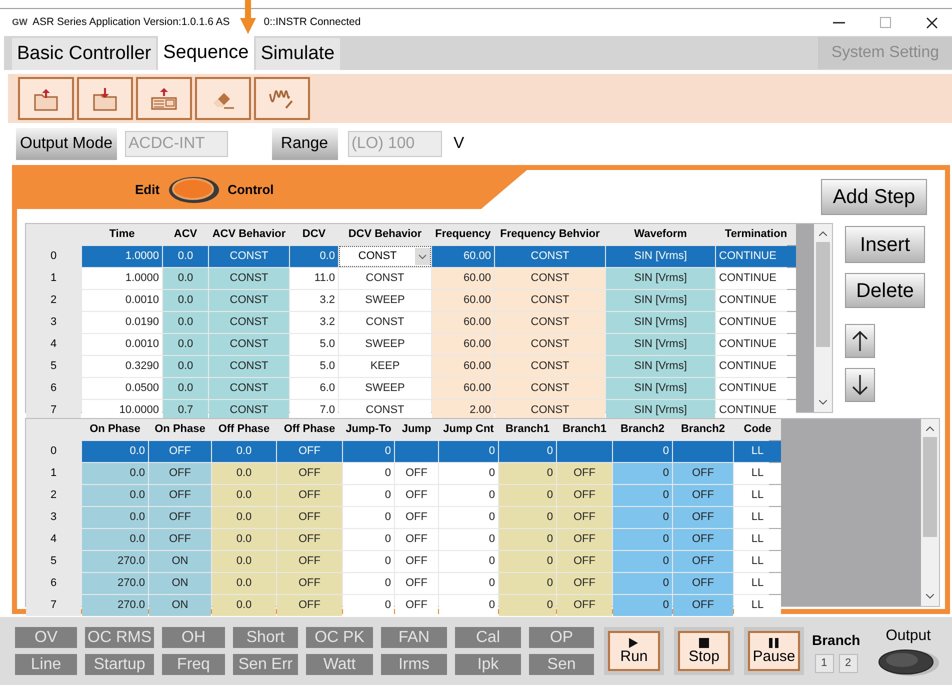 This screenshot has height=686, width=952. Describe the element at coordinates (131, 22) in the screenshot. I see `window-title: ASR Series Application Version:1.0.1.6 AS` at that location.